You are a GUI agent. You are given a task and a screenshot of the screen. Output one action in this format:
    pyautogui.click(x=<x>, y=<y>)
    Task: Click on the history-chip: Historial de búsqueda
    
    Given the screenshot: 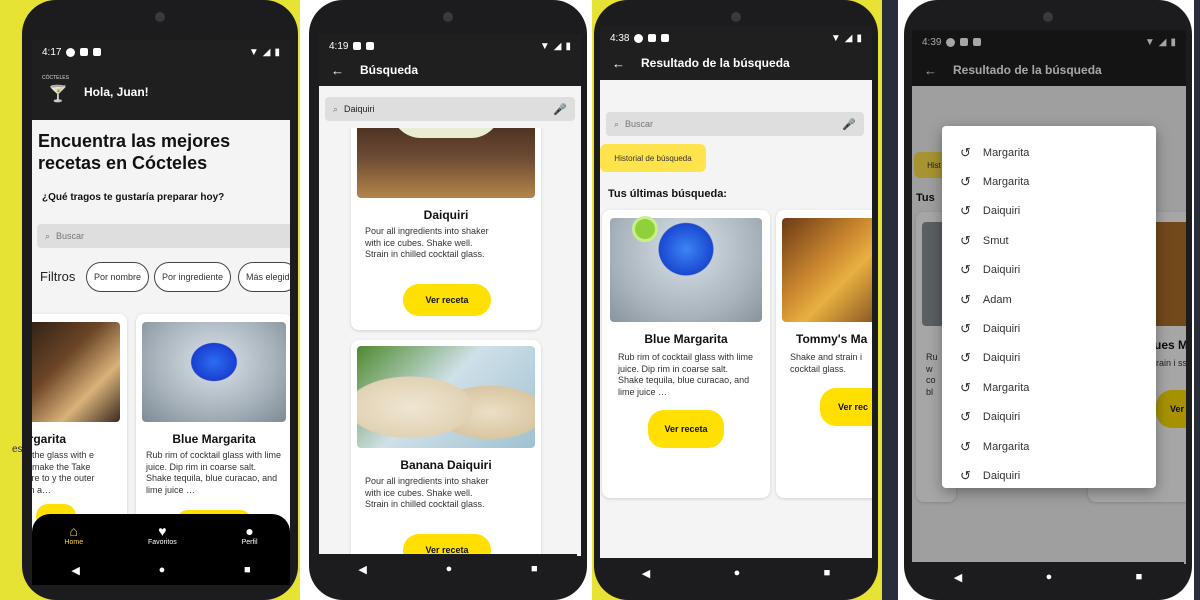 What is the action you would take?
    pyautogui.click(x=653, y=158)
    